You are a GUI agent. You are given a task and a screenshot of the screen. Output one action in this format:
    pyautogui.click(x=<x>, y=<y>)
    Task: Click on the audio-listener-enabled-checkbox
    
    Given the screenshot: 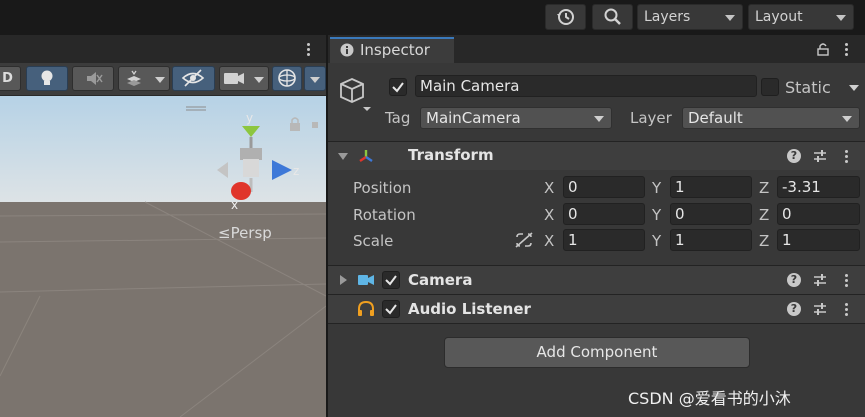 What is the action you would take?
    pyautogui.click(x=391, y=309)
    